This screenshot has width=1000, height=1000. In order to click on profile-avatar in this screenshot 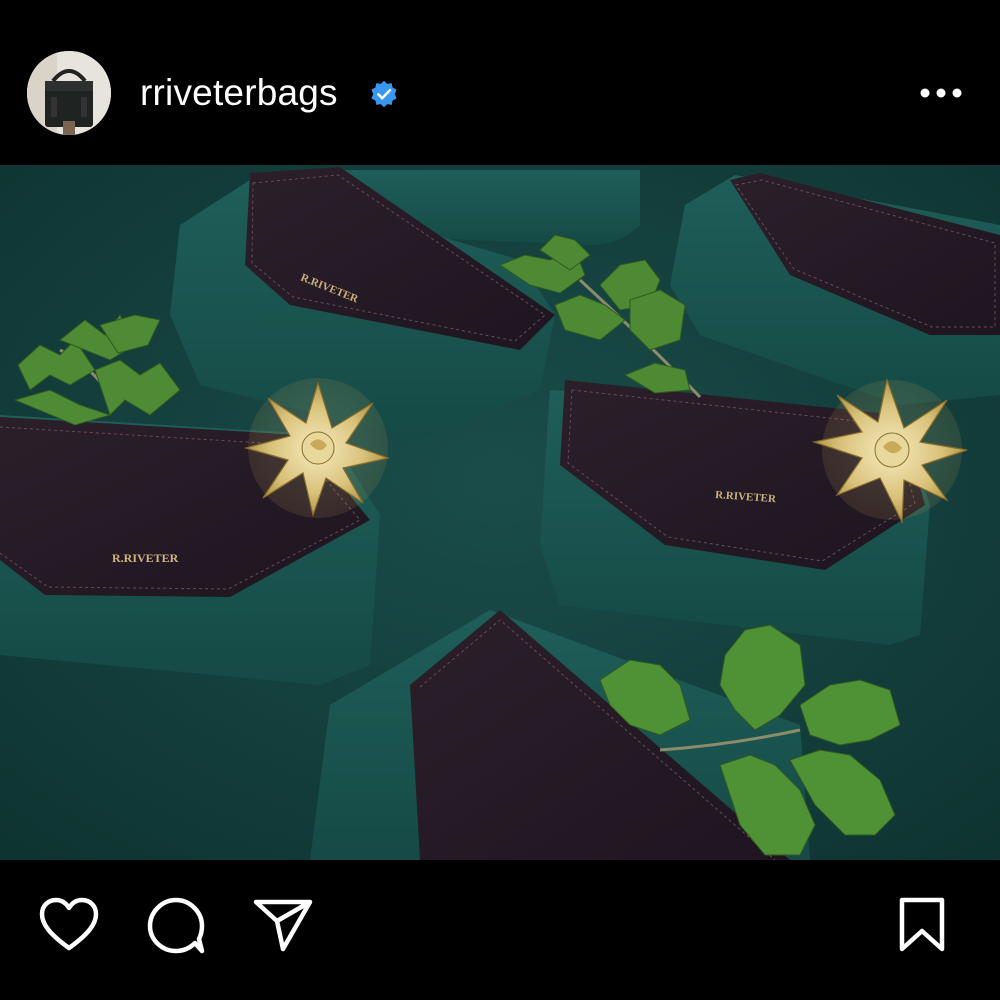, I will do `click(69, 93)`.